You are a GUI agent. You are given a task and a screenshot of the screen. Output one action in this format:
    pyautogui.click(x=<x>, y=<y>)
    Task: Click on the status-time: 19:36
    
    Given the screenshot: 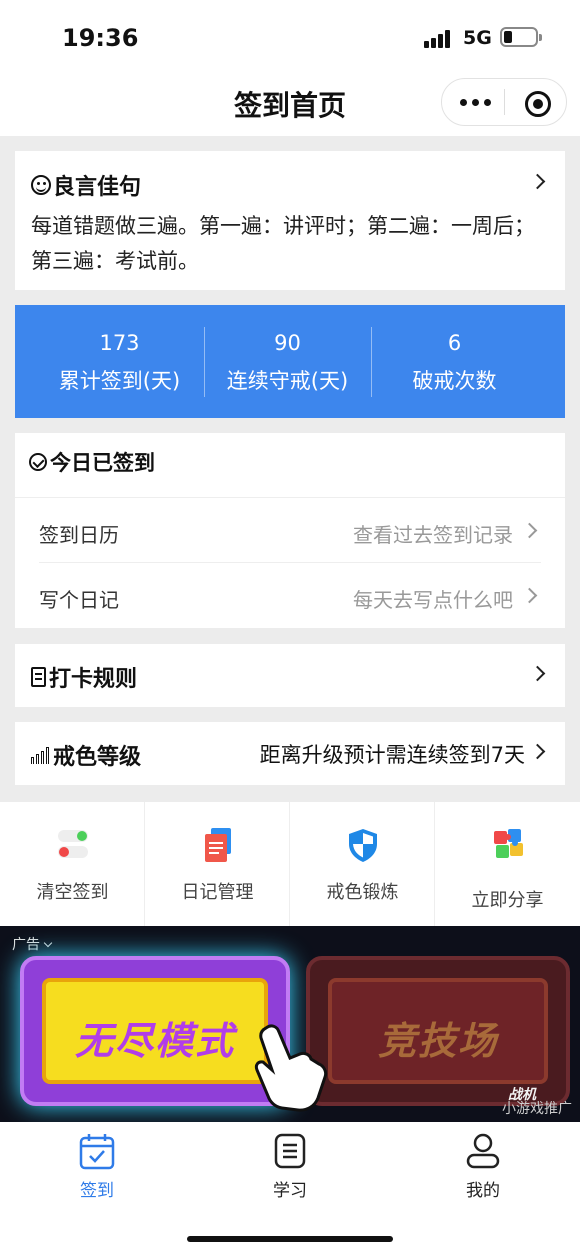 What is the action you would take?
    pyautogui.click(x=100, y=38)
    